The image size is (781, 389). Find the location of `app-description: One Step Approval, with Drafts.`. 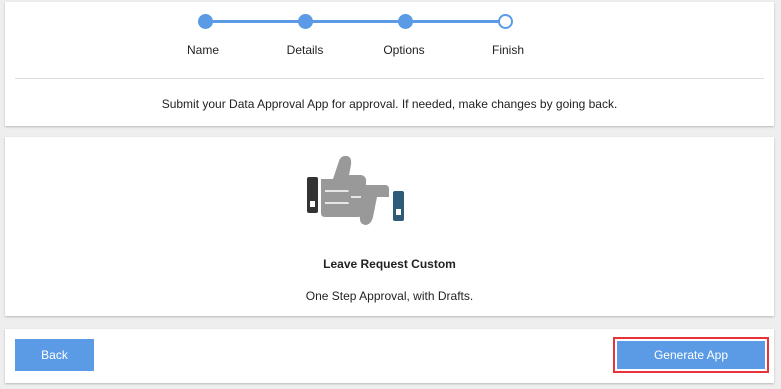

app-description: One Step Approval, with Drafts. is located at coordinates (389, 296).